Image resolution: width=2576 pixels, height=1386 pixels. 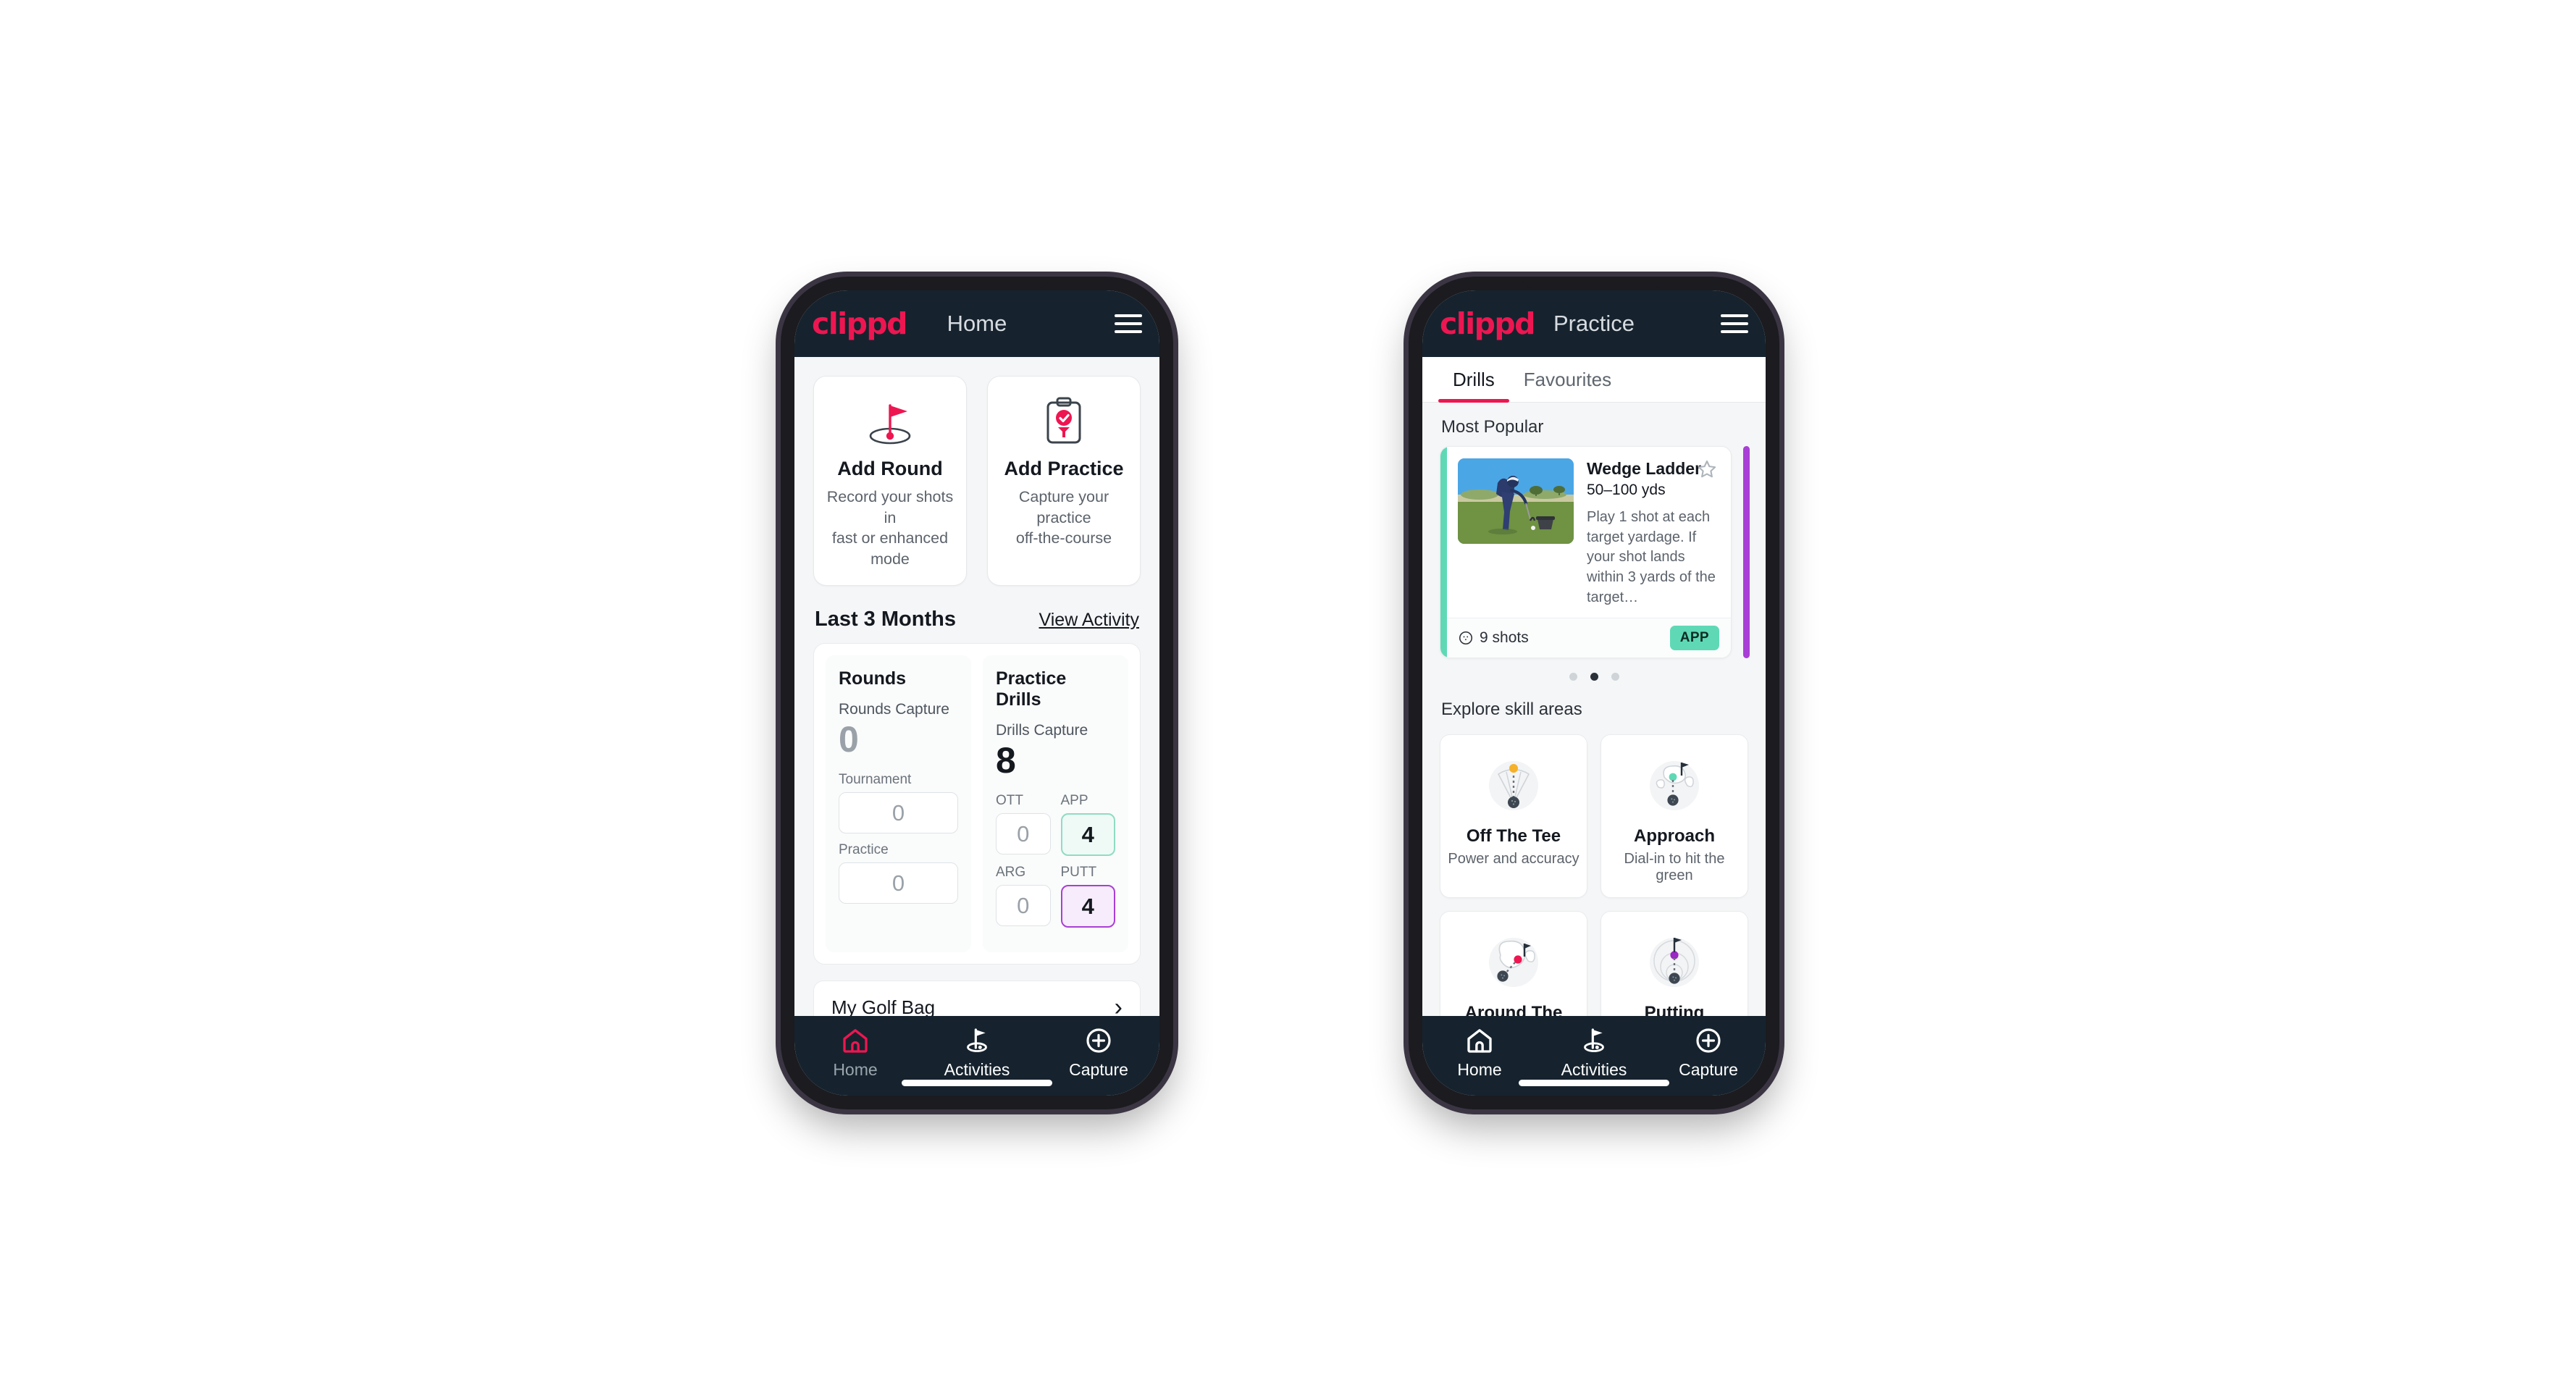 I want to click on skill-card-off-the-tee: Off The Tee Power and accuracy, so click(x=1513, y=816).